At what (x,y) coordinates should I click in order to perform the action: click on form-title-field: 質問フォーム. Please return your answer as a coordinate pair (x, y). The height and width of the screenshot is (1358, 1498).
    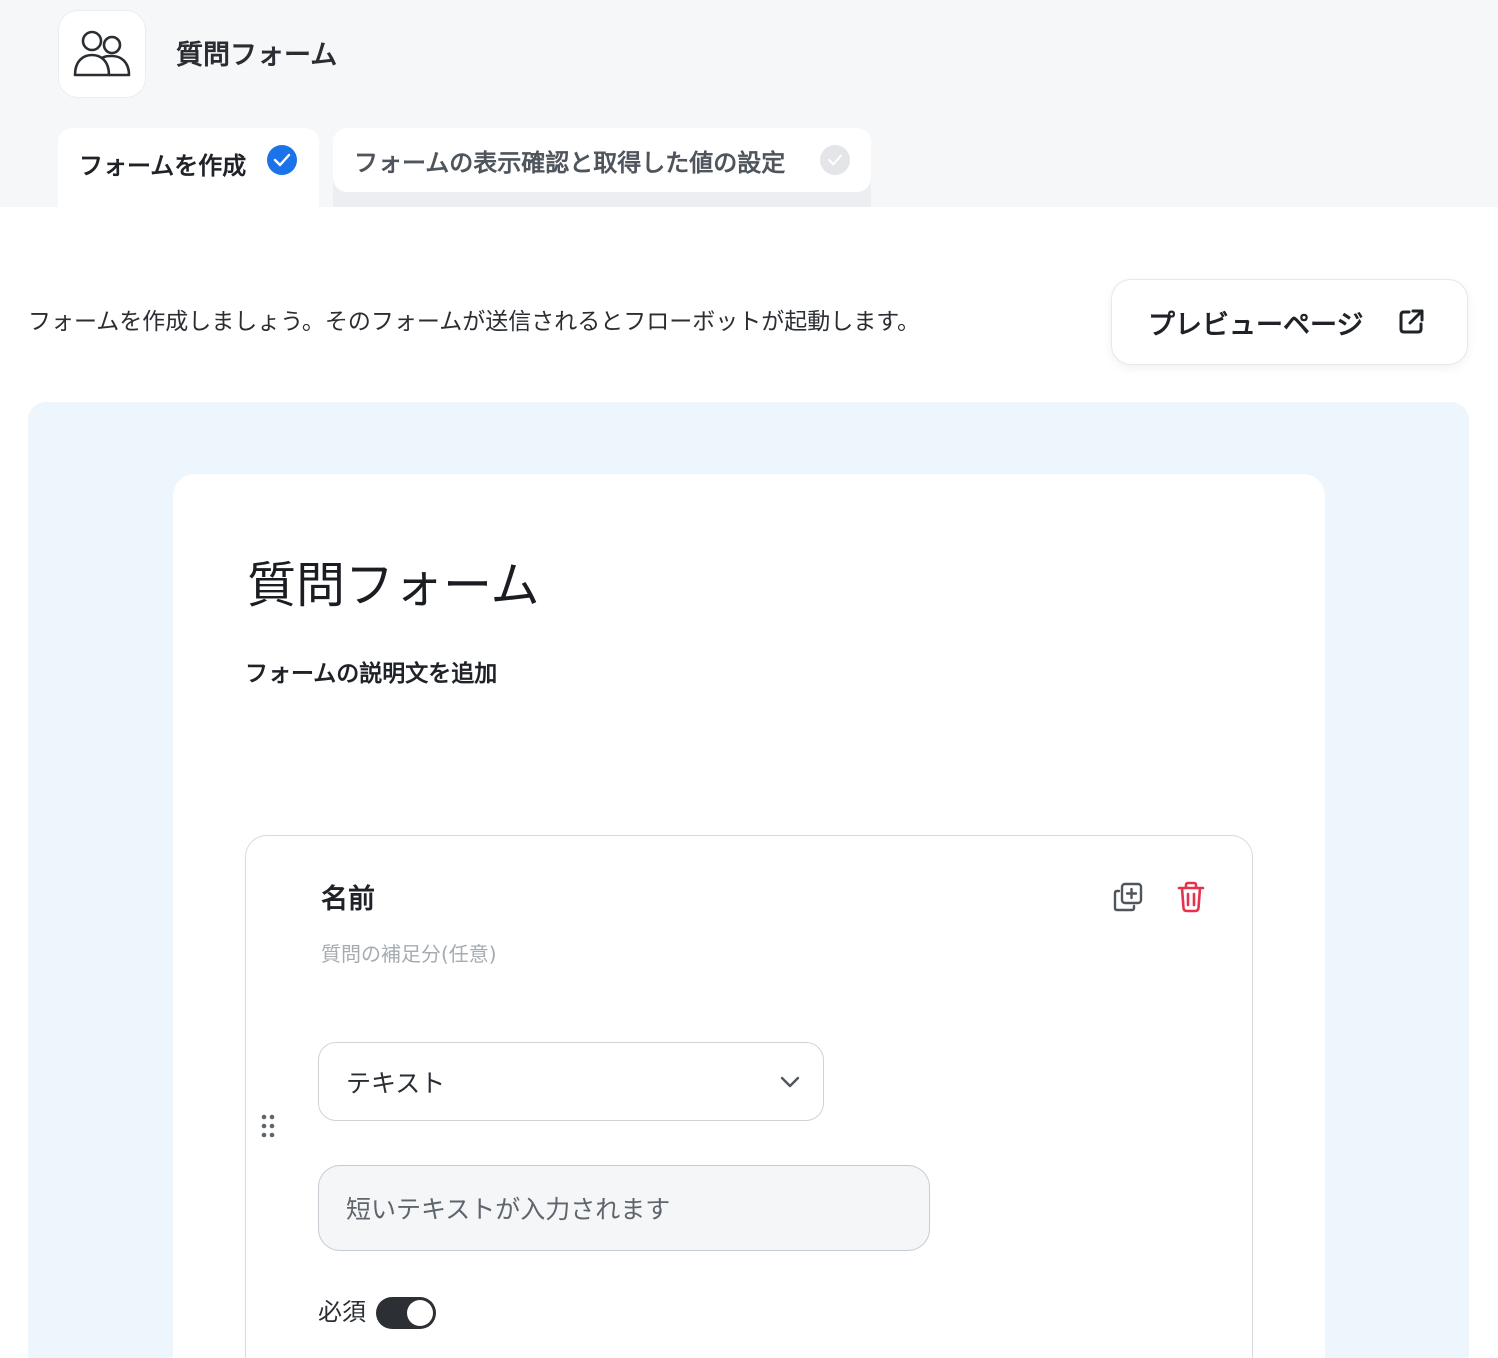
    Looking at the image, I should click on (393, 586).